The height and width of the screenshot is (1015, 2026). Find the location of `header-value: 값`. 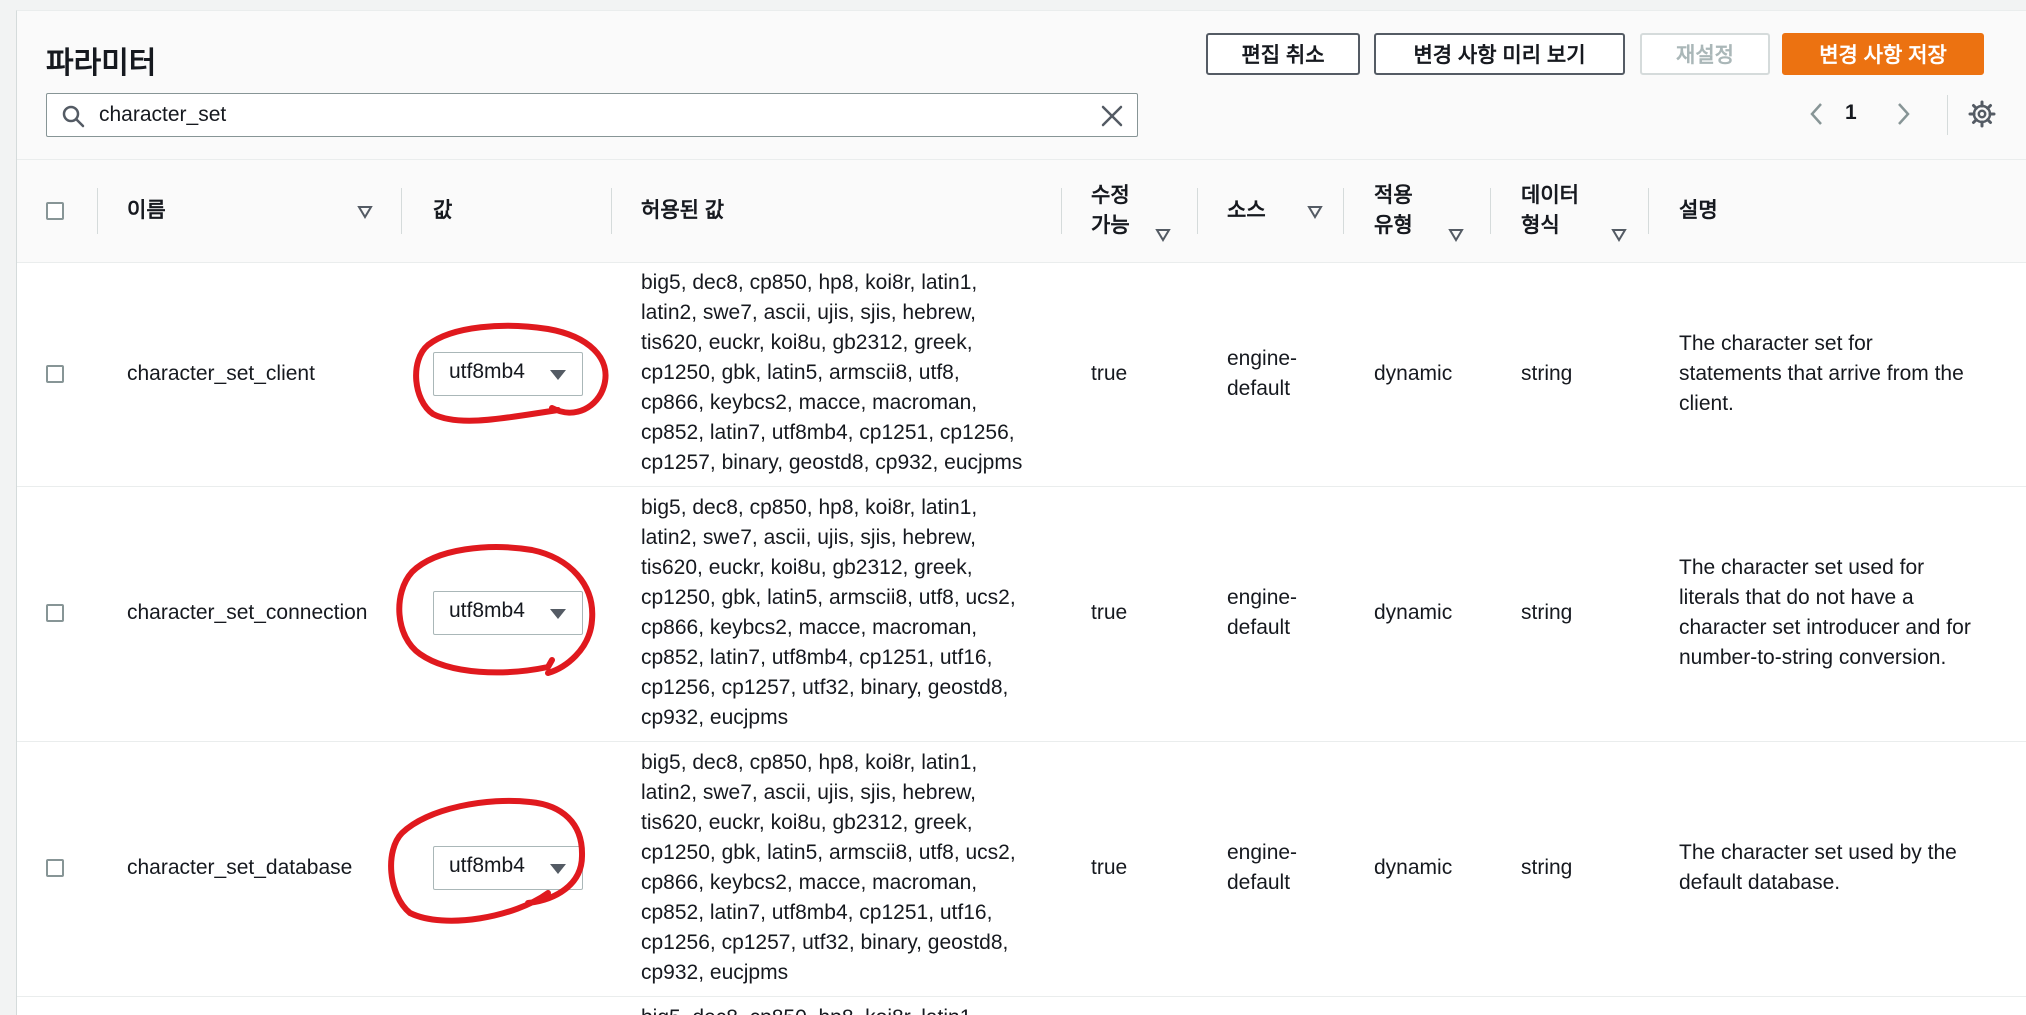

header-value: 값 is located at coordinates (443, 210).